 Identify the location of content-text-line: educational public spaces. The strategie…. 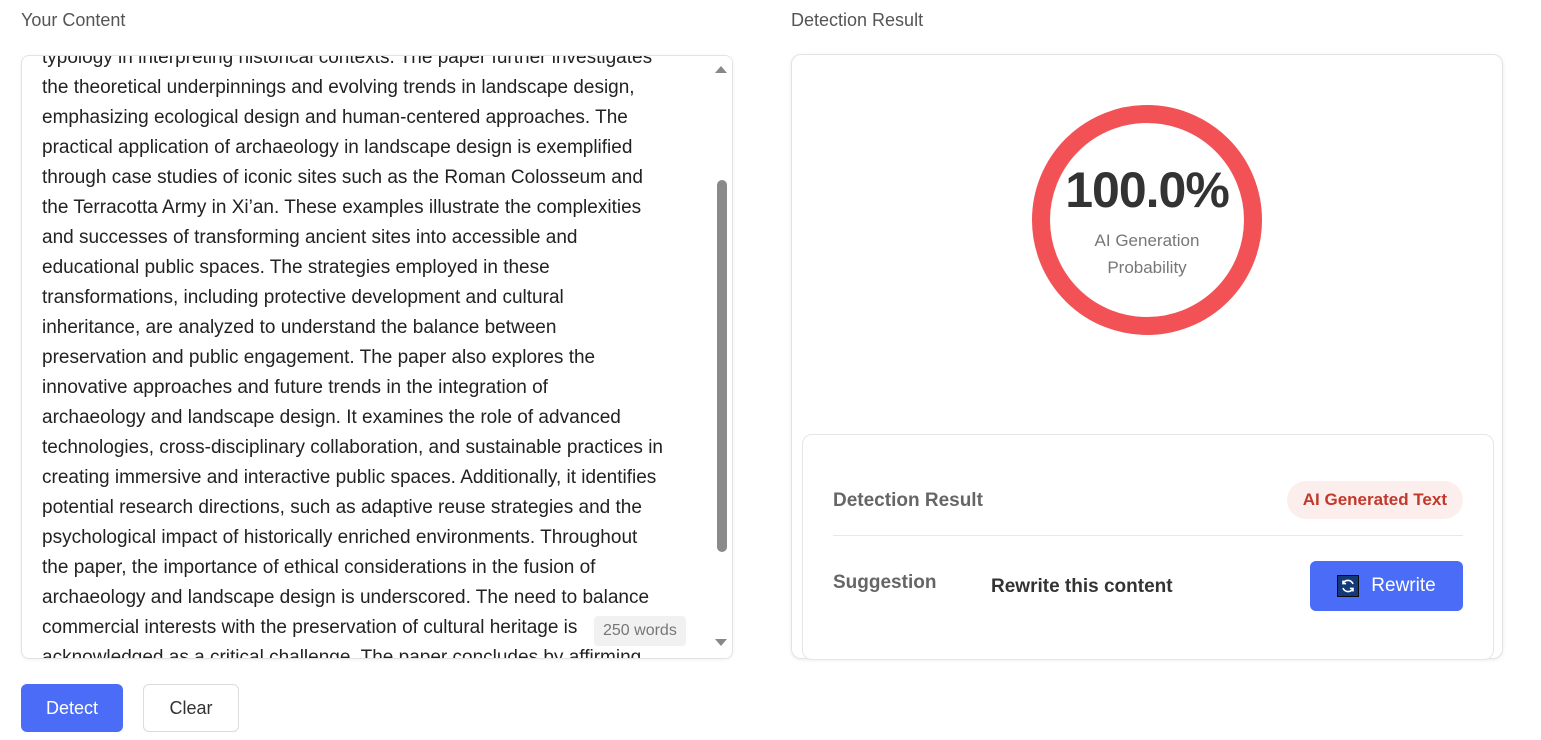
(369, 268).